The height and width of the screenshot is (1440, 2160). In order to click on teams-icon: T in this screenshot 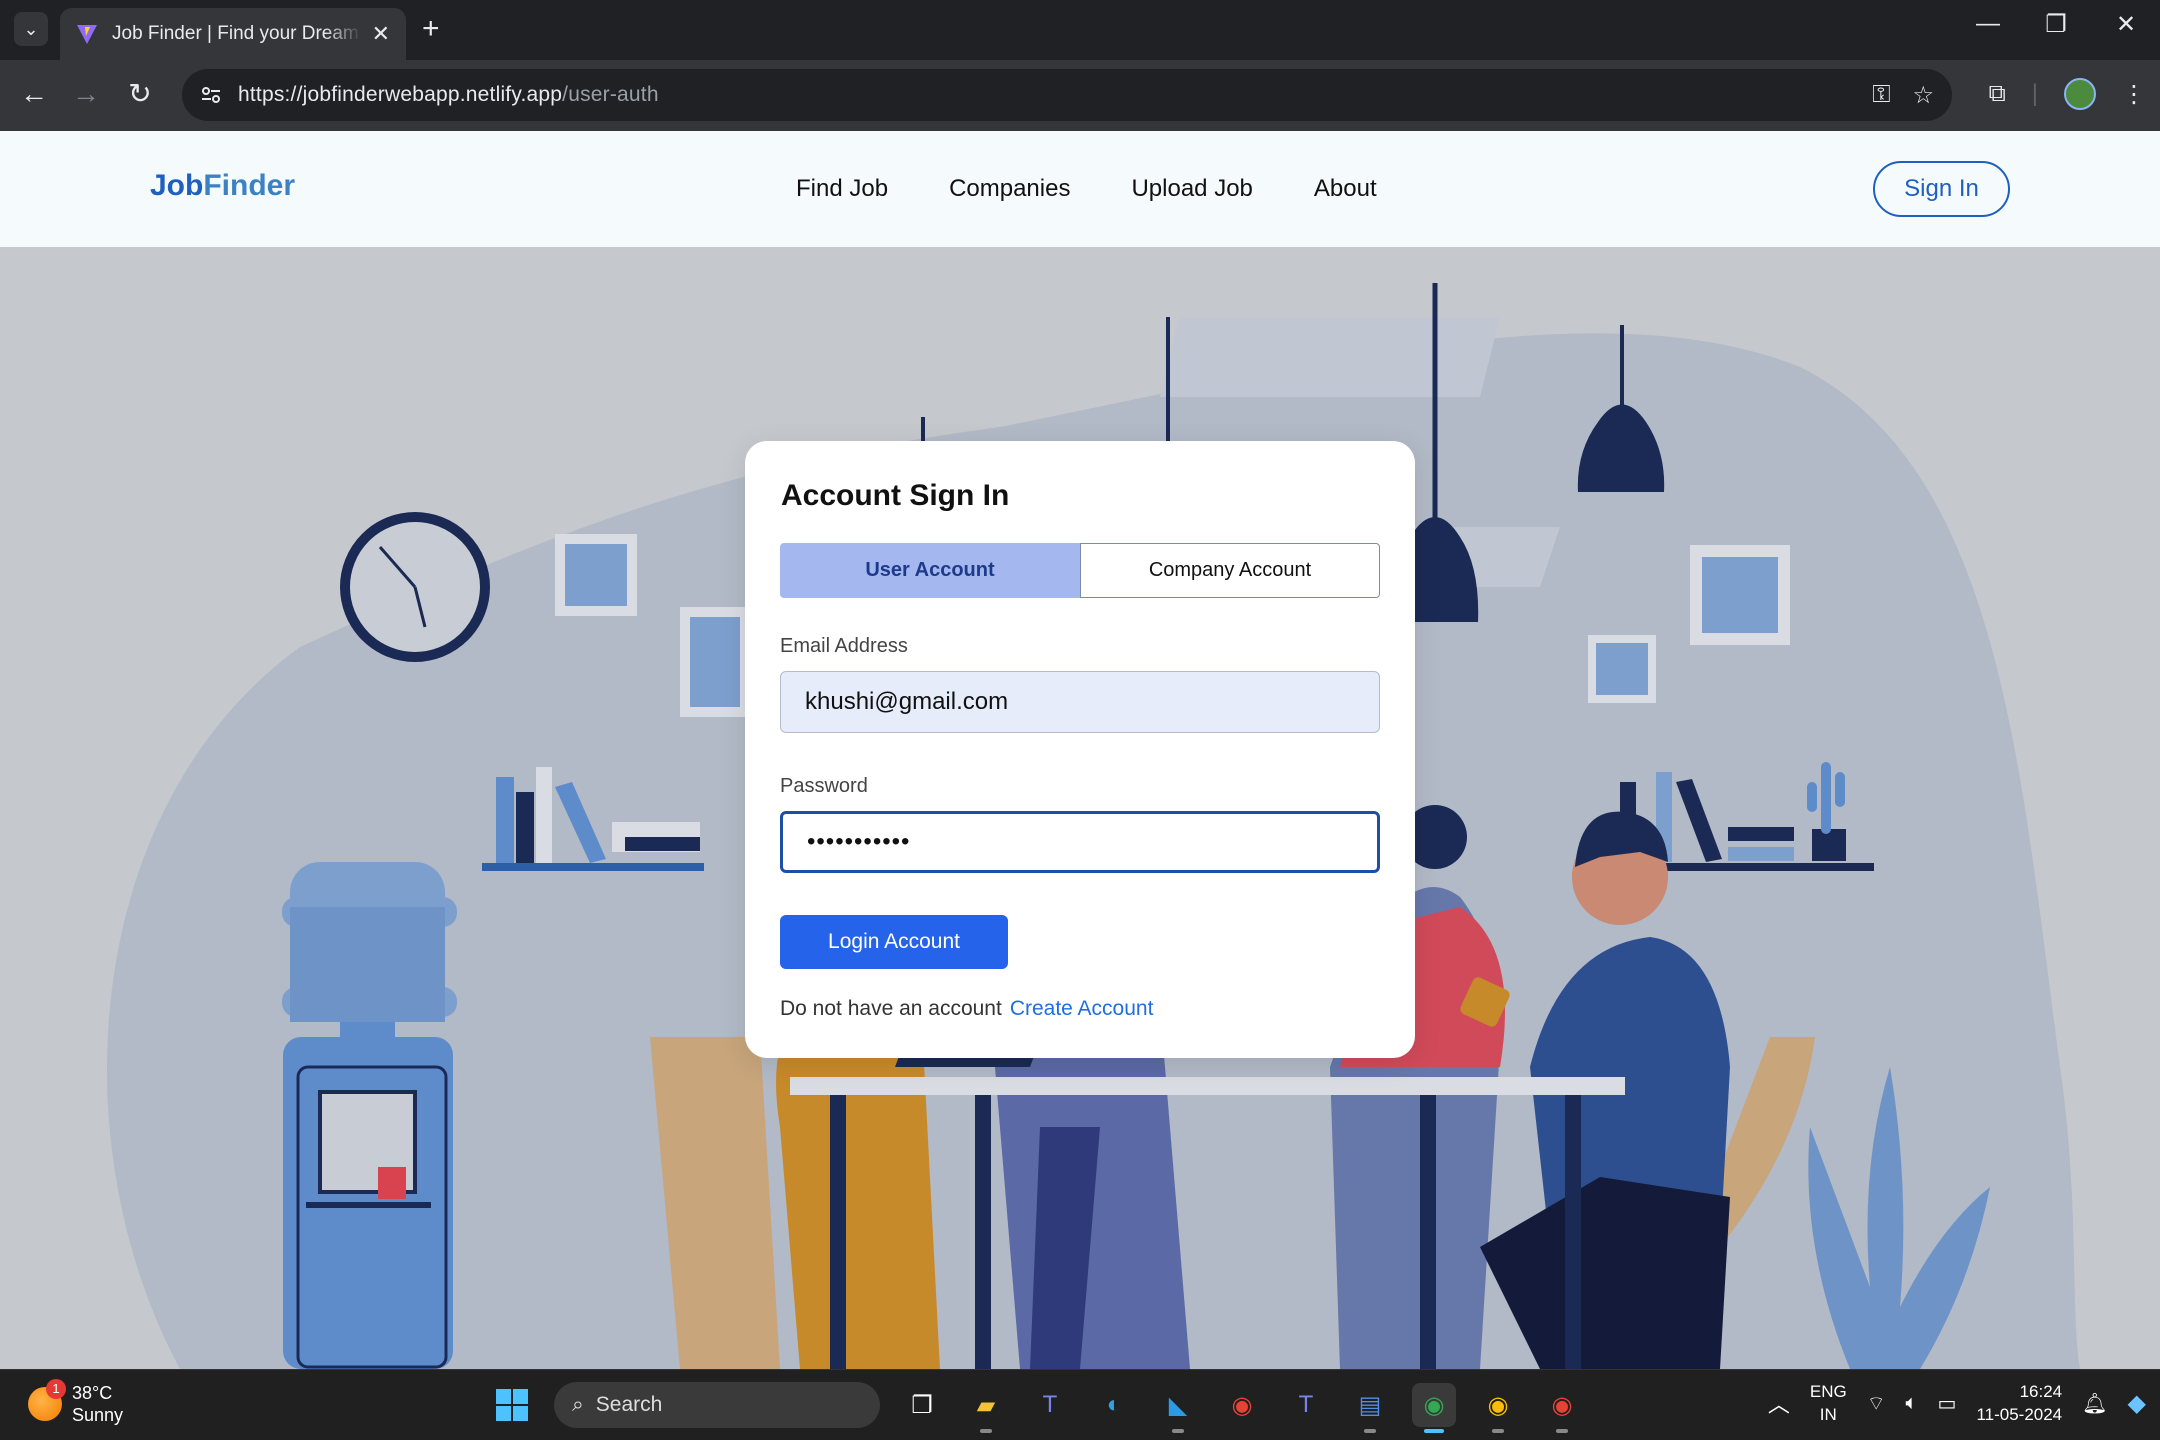, I will do `click(1050, 1405)`.